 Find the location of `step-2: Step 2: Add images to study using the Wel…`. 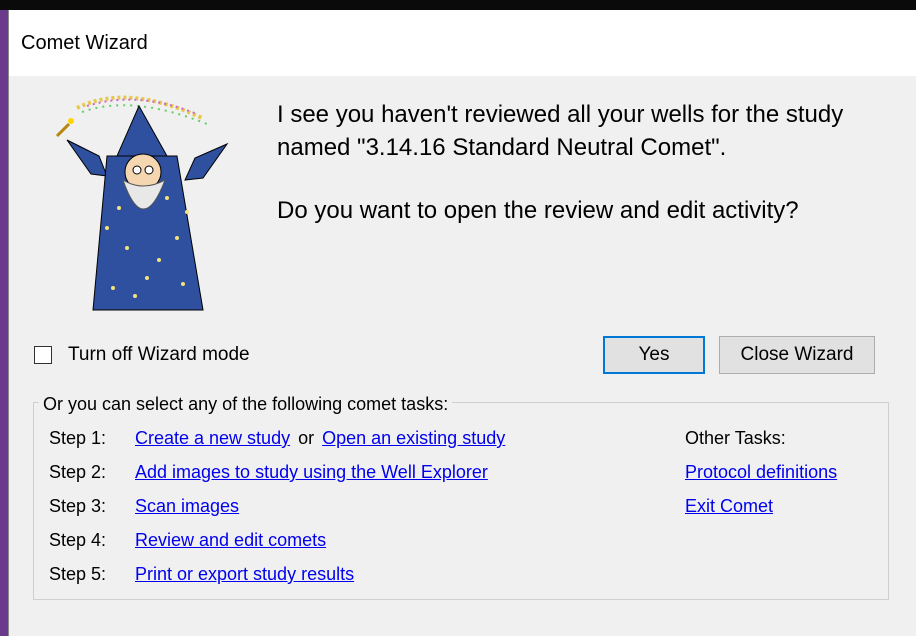

step-2: Step 2: Add images to study using the Wel… is located at coordinates (268, 474).